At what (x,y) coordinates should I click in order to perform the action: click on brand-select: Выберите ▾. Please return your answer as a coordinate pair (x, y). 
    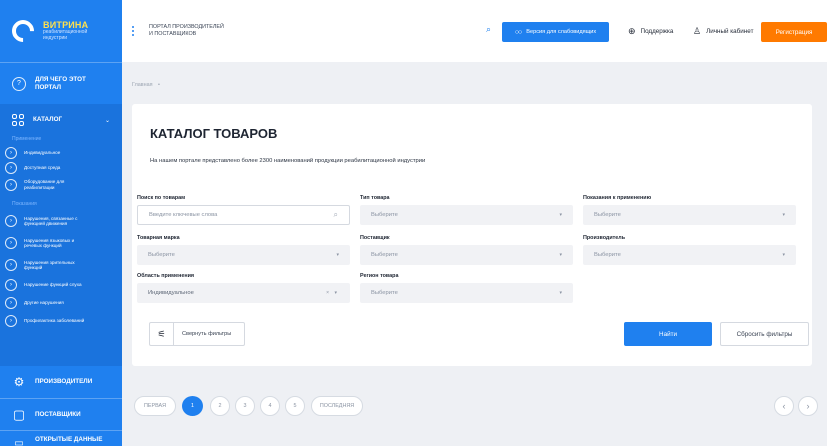
    Looking at the image, I should click on (243, 255).